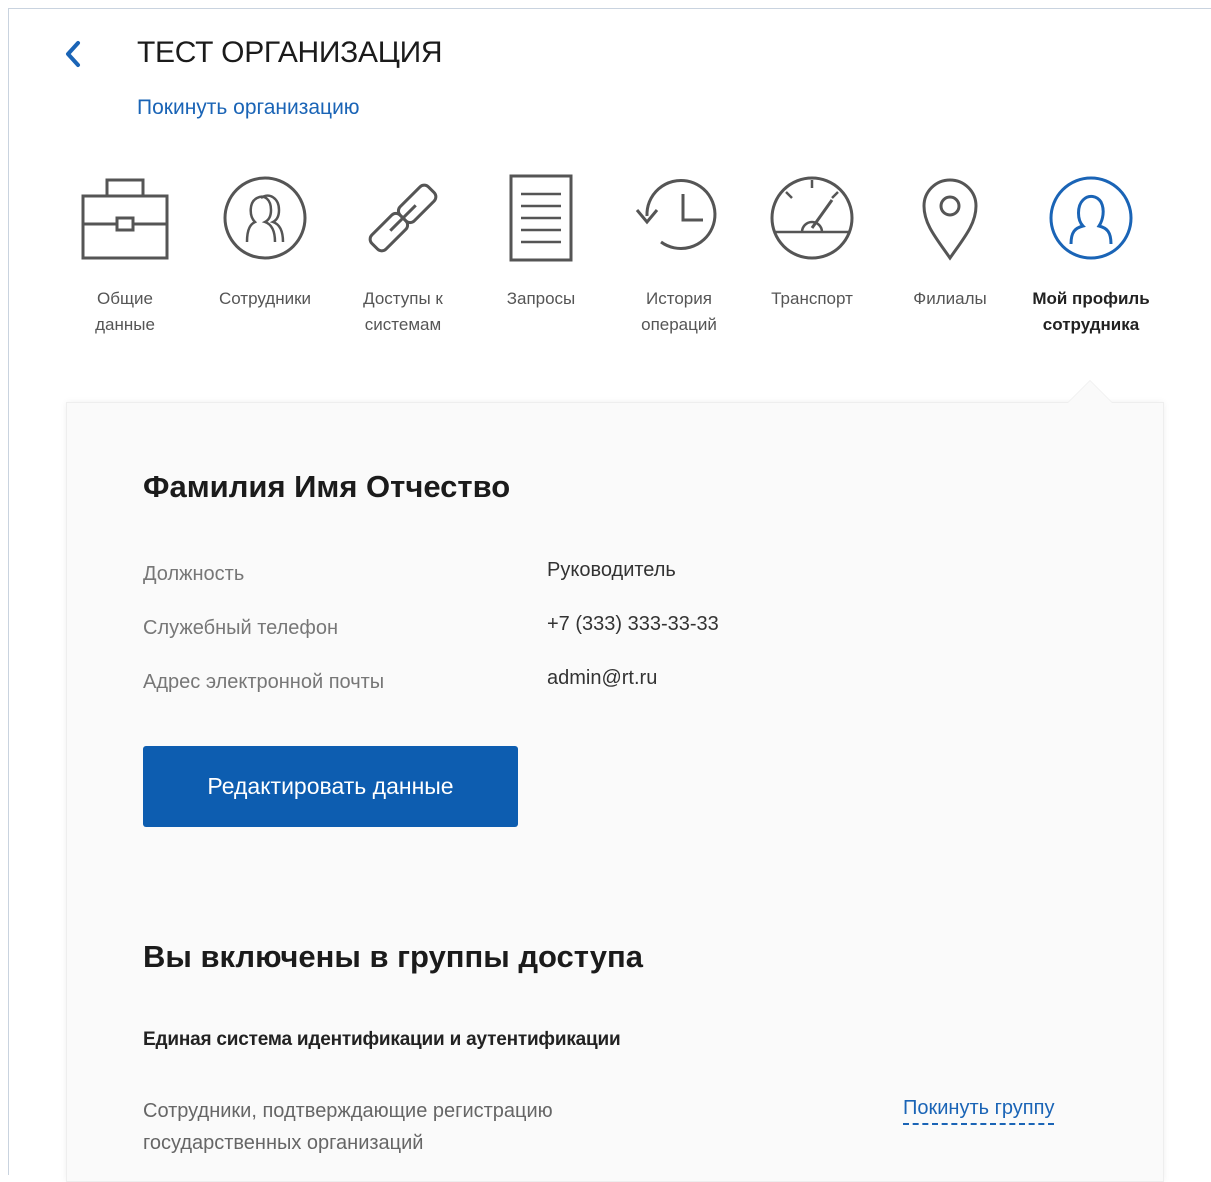  I want to click on info-label: Служебный телефон, so click(241, 628).